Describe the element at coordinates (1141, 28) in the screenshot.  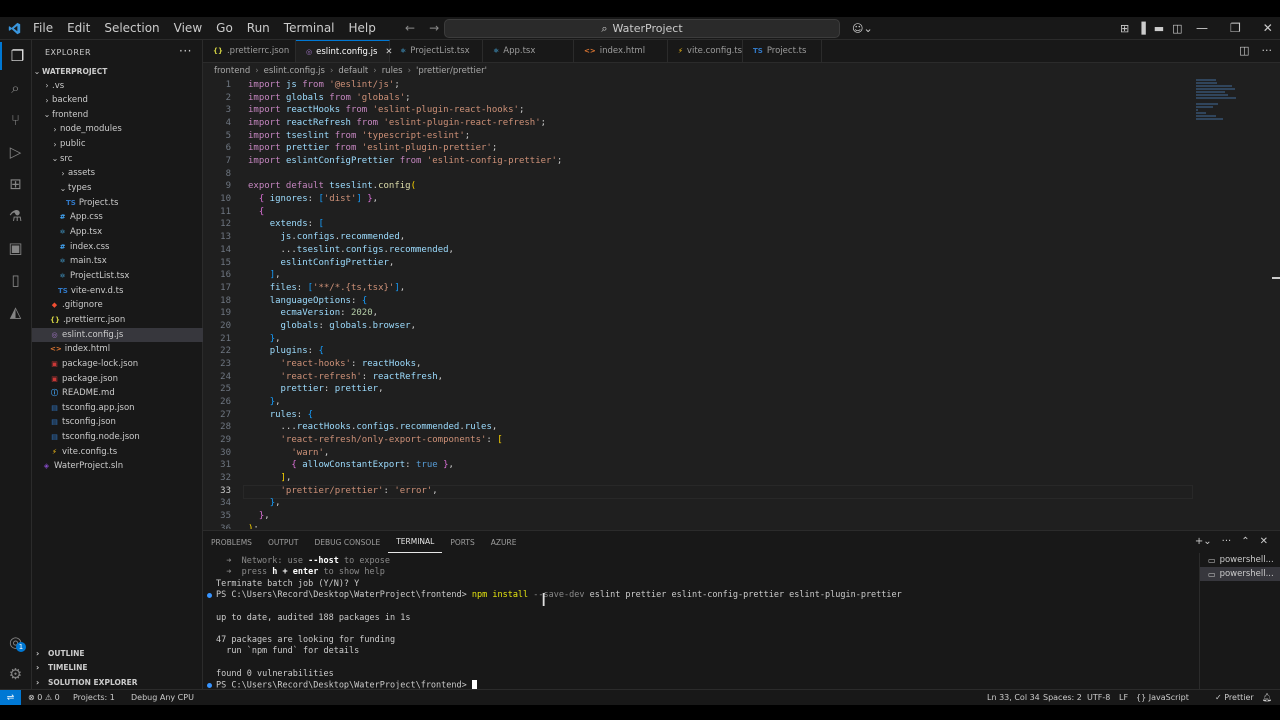
I see `toggle-sidebar-icon: ▐` at that location.